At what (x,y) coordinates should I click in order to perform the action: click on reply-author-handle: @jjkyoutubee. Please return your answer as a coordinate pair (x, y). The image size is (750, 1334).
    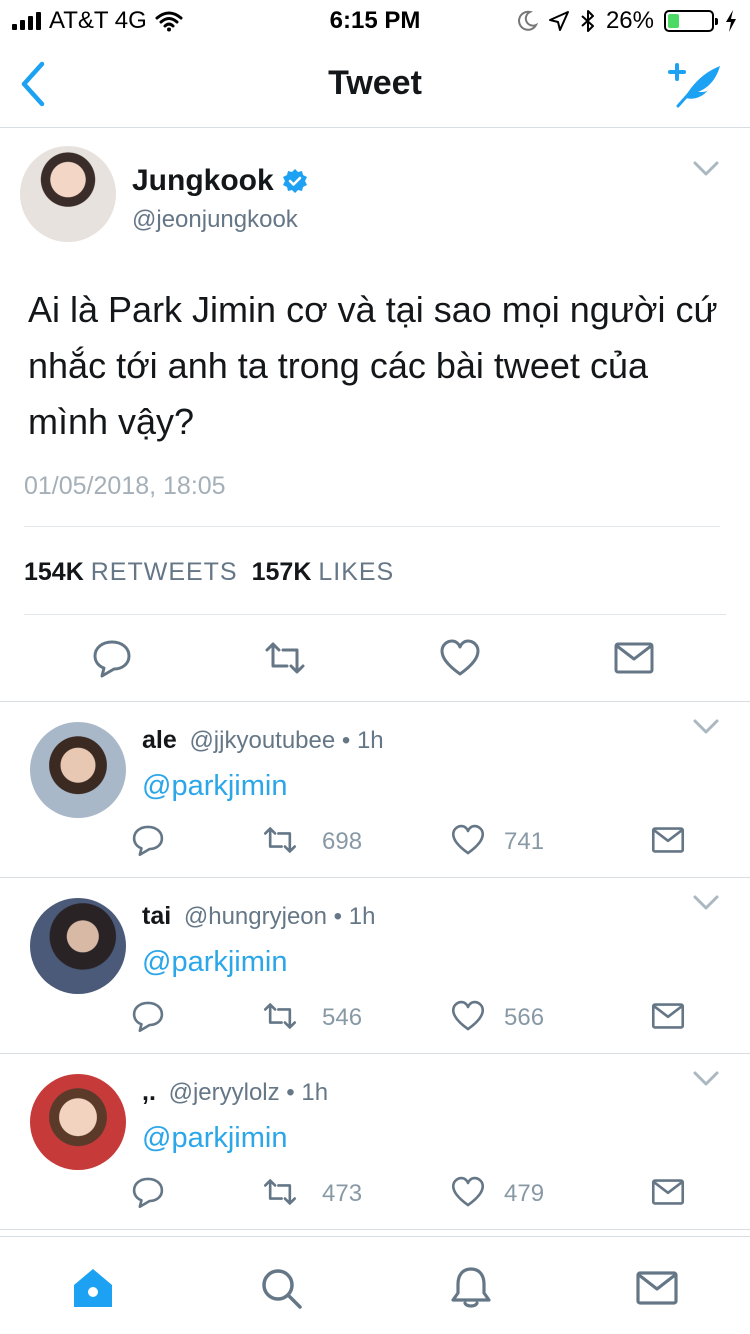
    Looking at the image, I should click on (262, 740).